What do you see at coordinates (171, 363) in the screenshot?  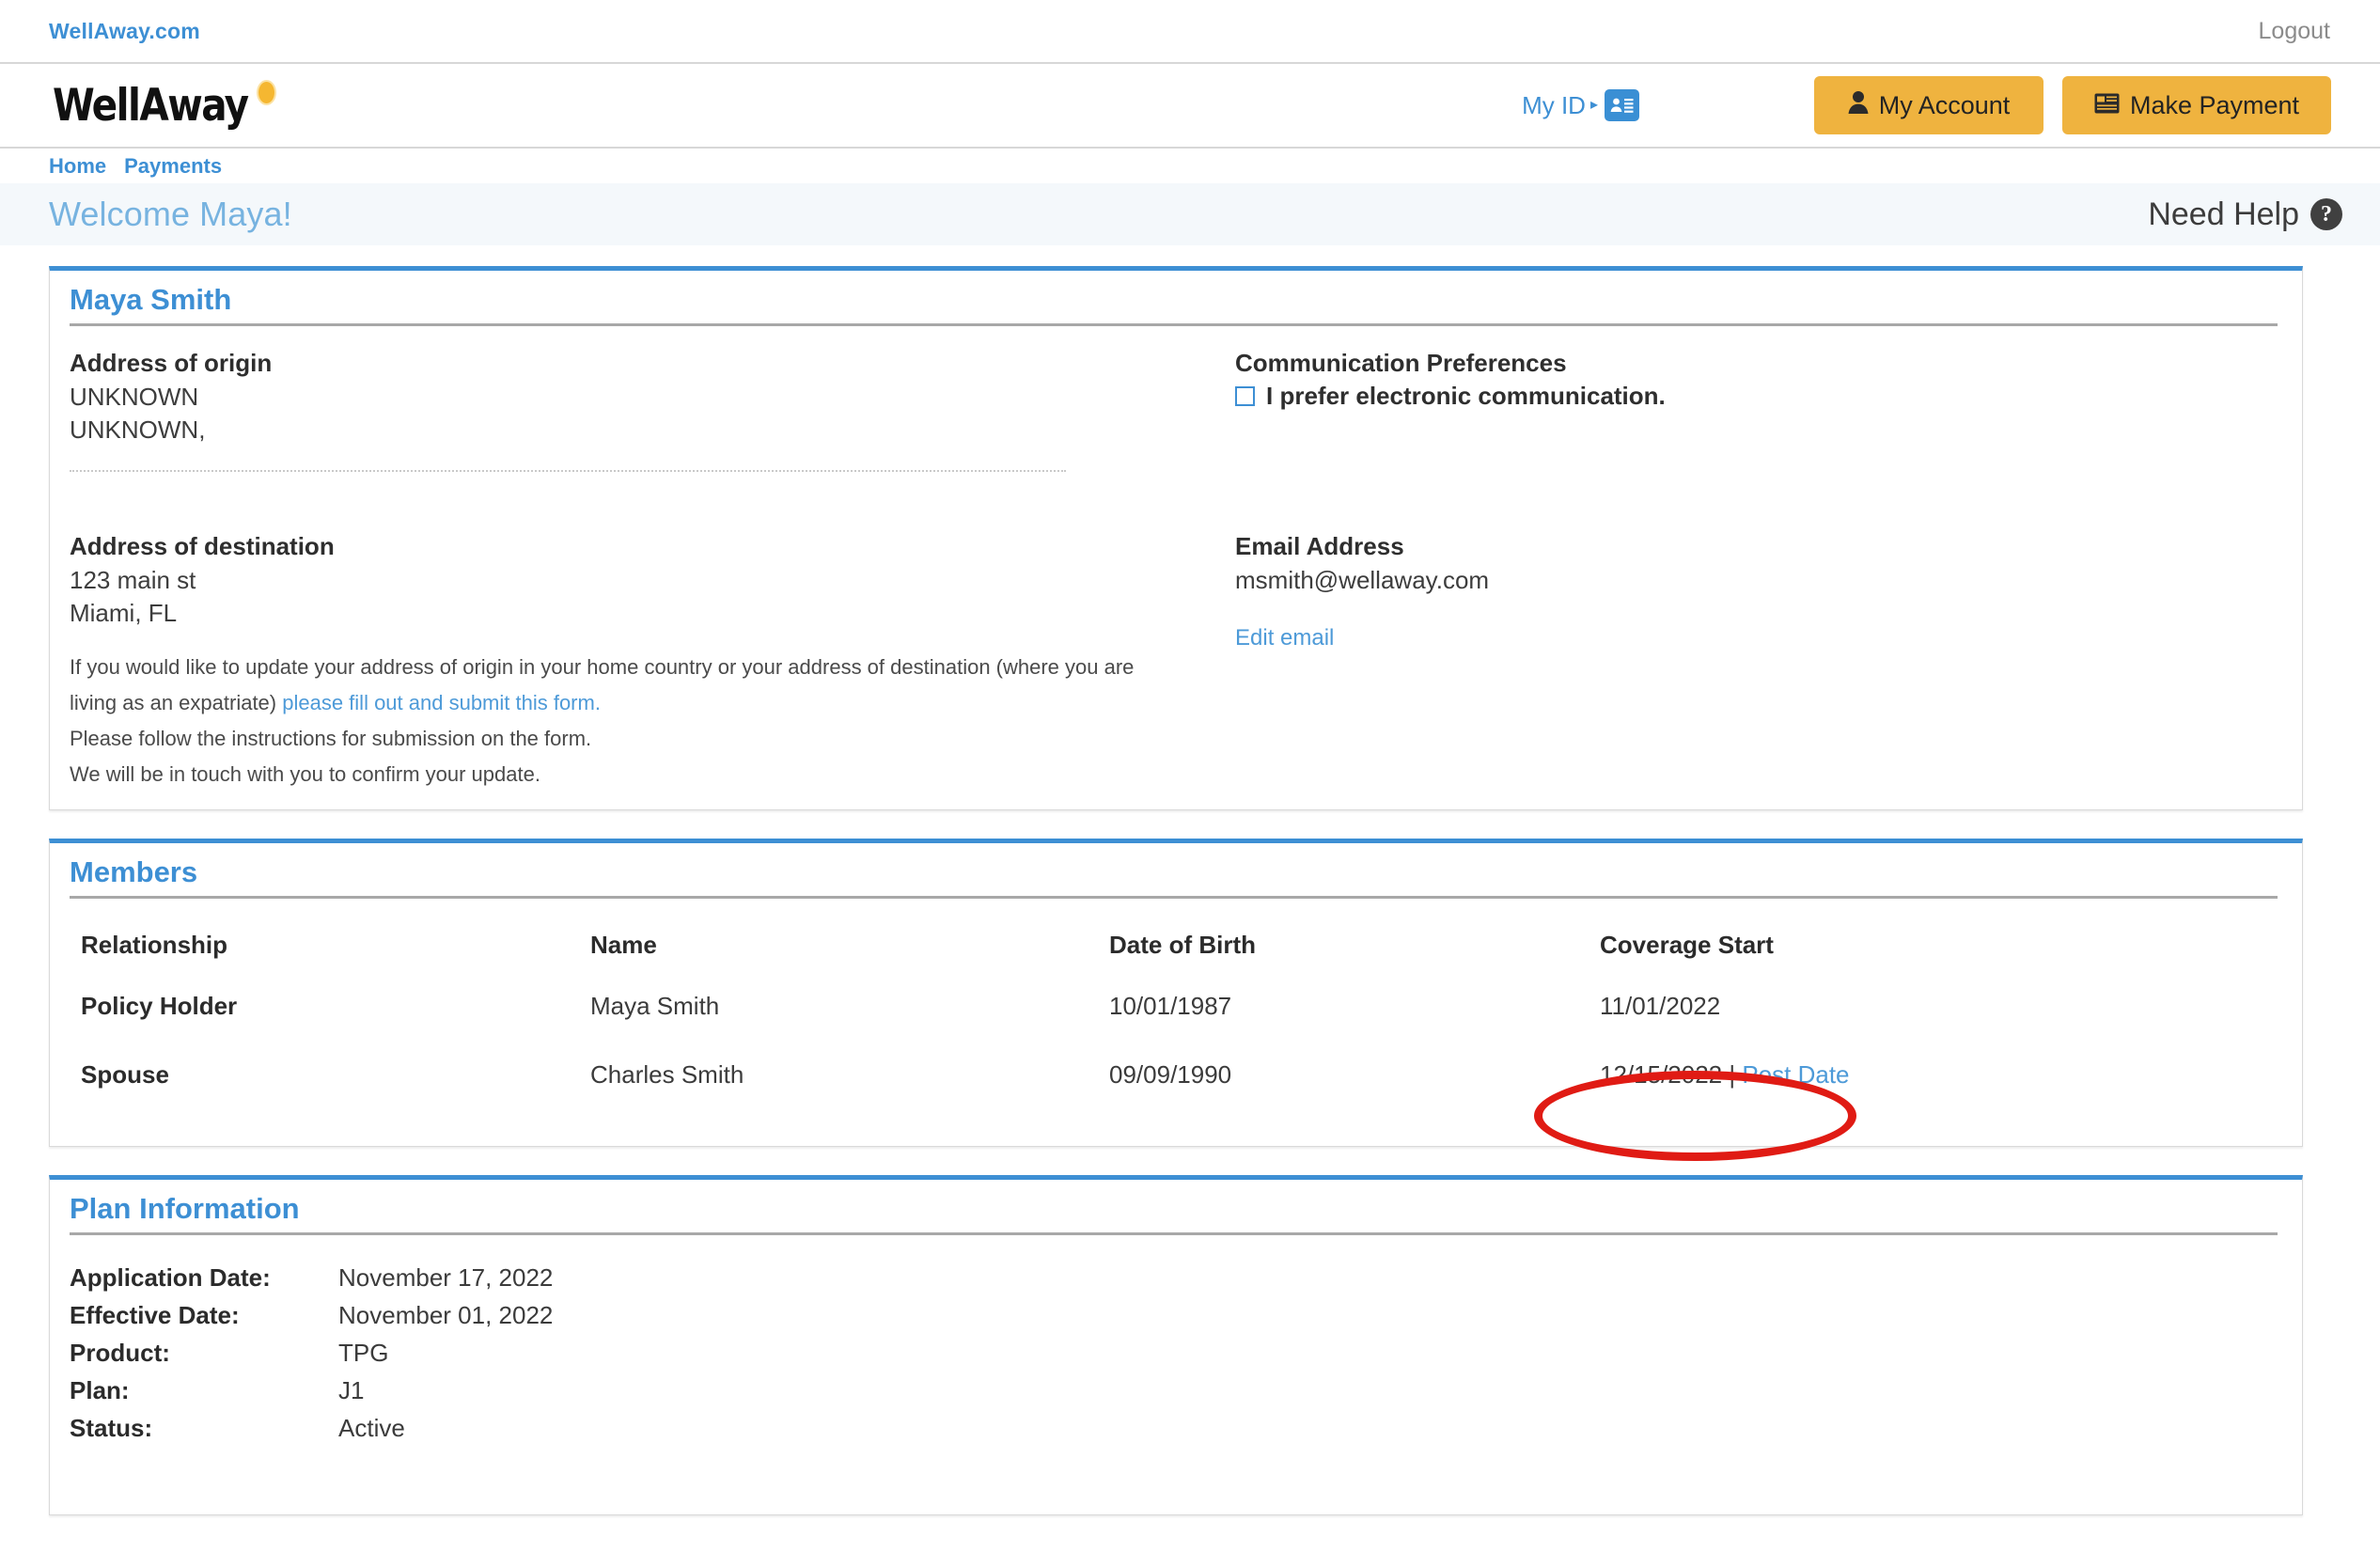 I see `address-origin-label: Address of origin` at bounding box center [171, 363].